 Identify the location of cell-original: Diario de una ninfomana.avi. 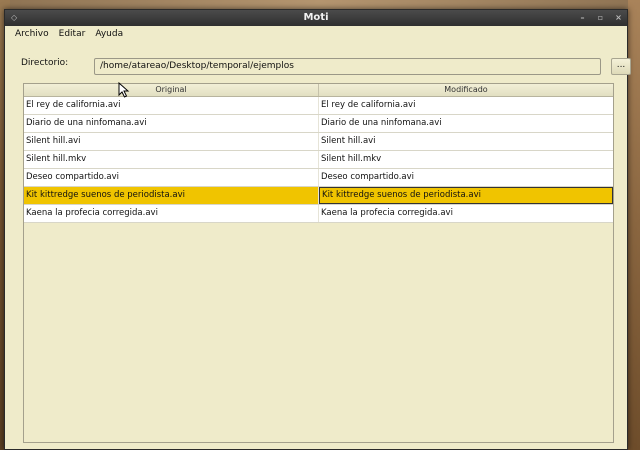
(171, 123).